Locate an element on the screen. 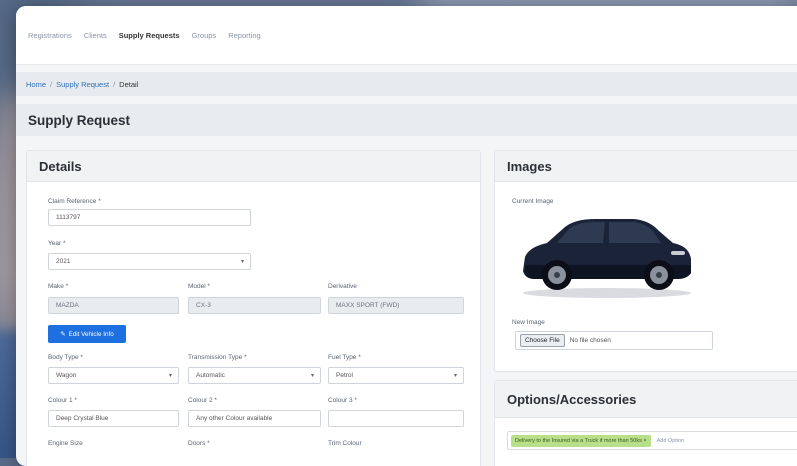  breadcrumb-home: Home is located at coordinates (36, 84).